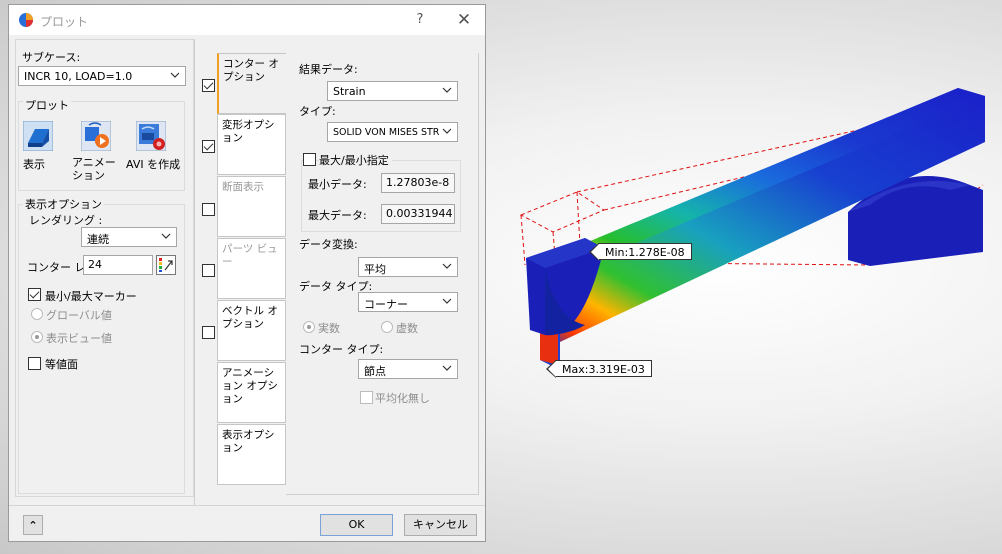  What do you see at coordinates (251, 330) in the screenshot?
I see `tab-vector-options: ベクトル オプション` at bounding box center [251, 330].